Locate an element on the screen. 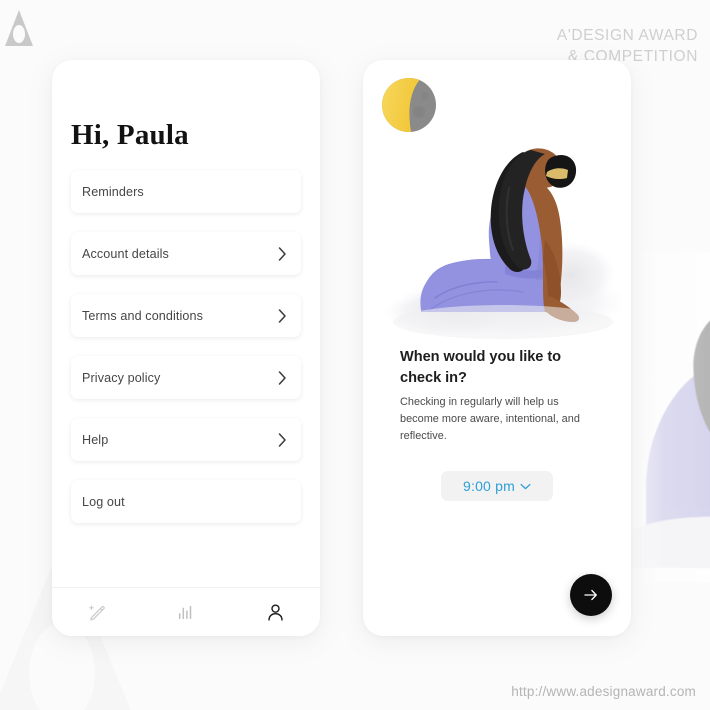 The height and width of the screenshot is (710, 710). arrow-right-icon is located at coordinates (590, 595).